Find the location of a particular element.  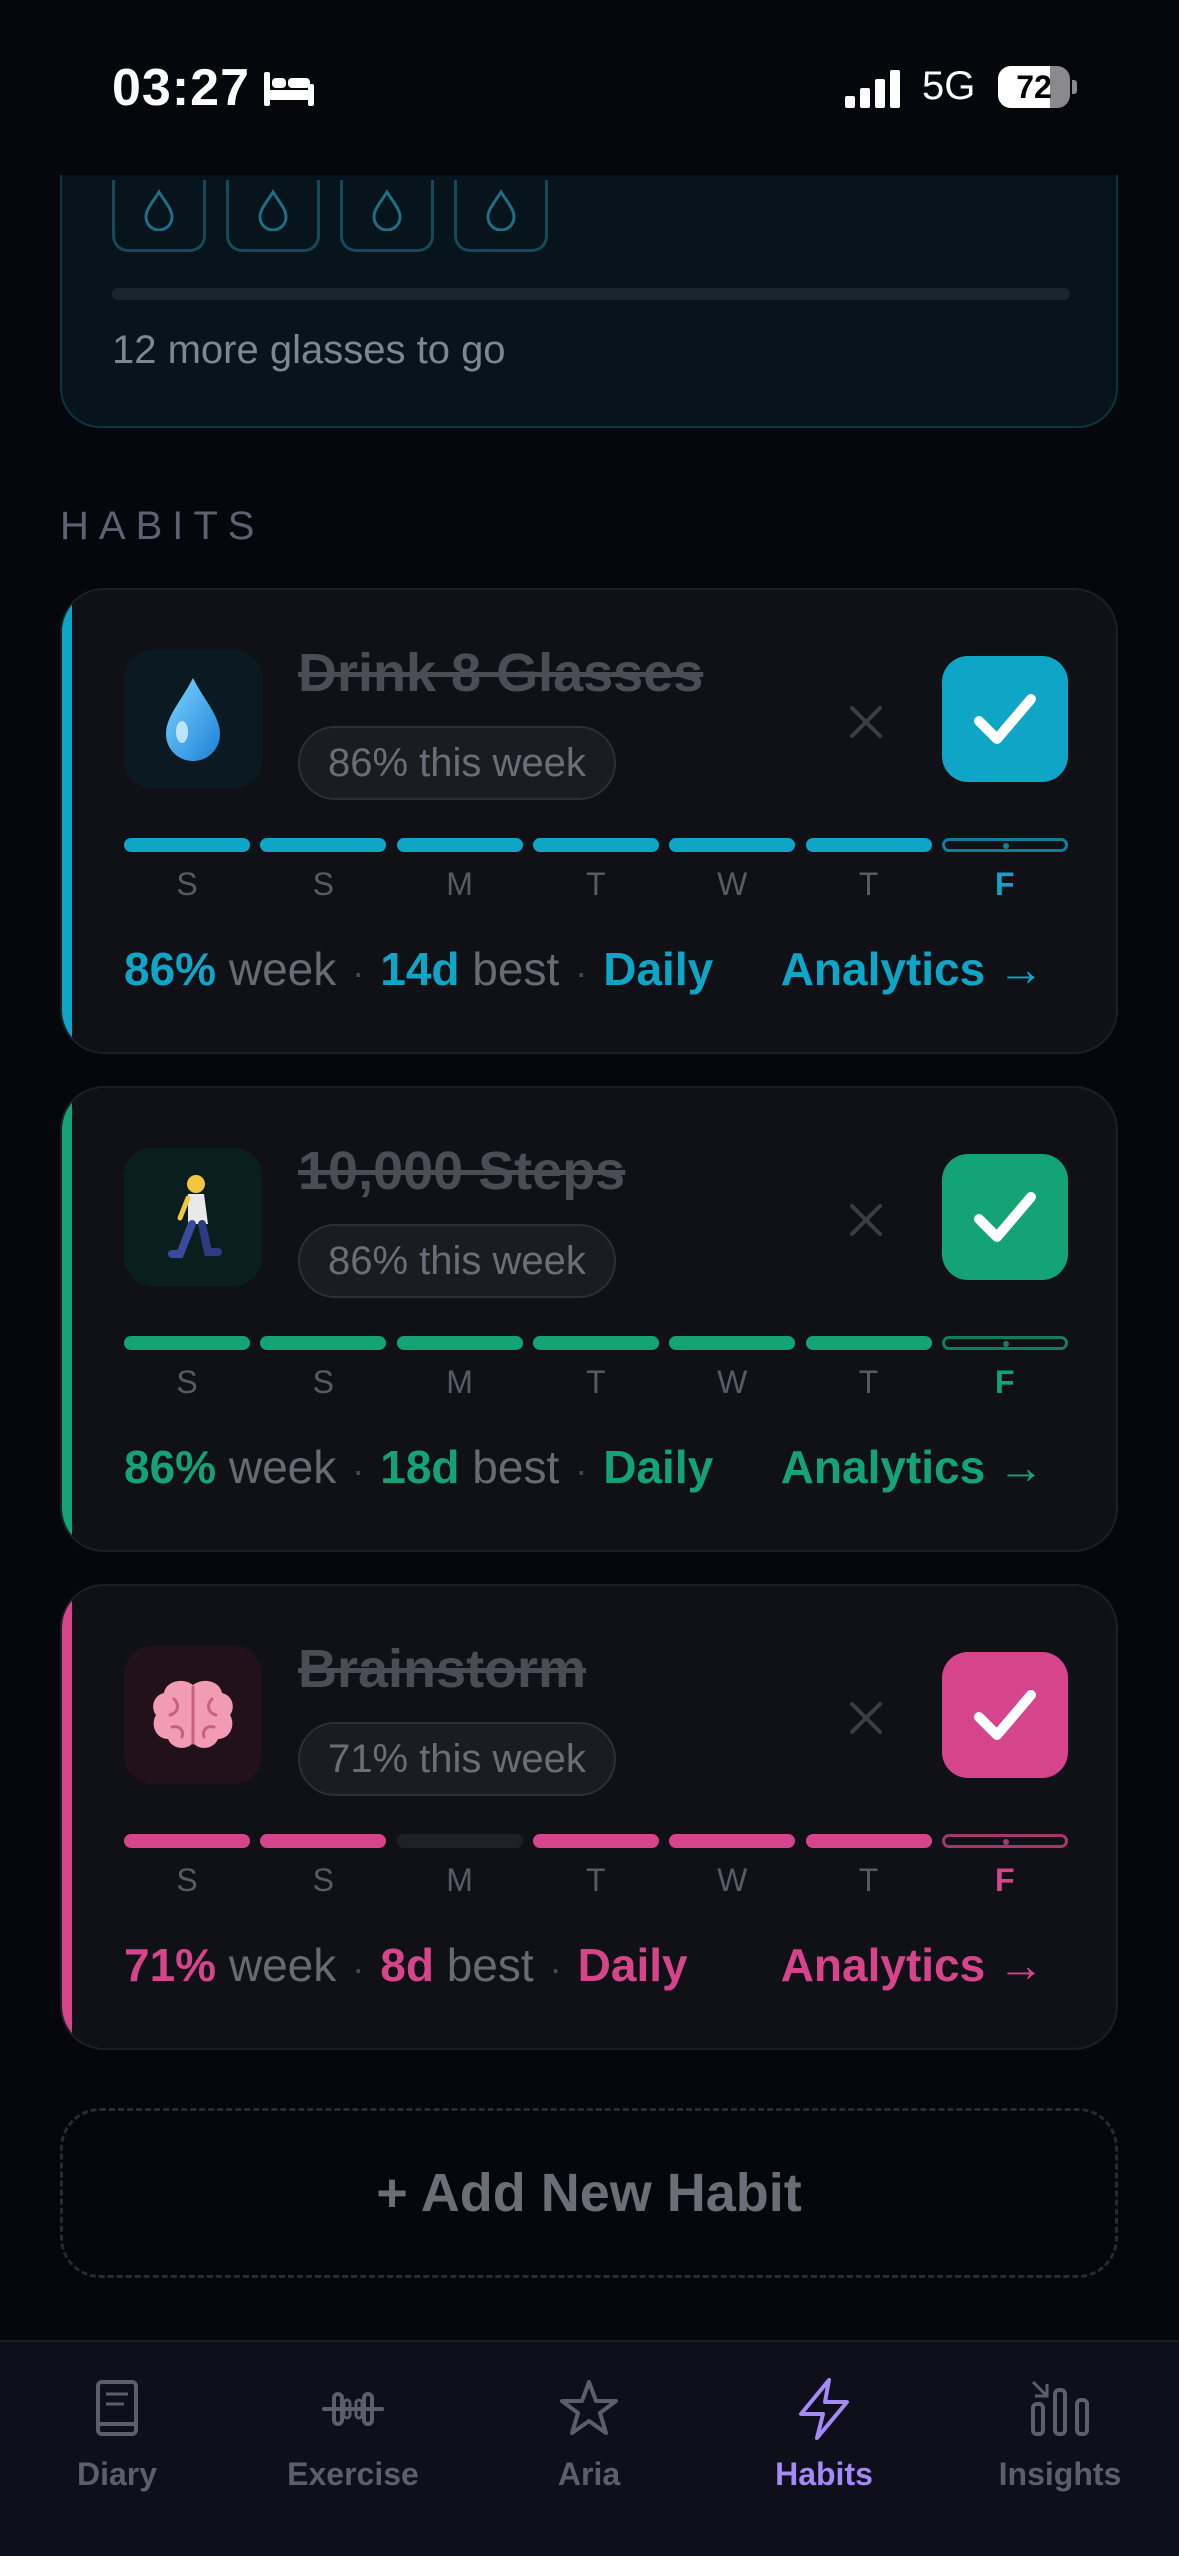

battery-level: 72 is located at coordinates (1034, 87).